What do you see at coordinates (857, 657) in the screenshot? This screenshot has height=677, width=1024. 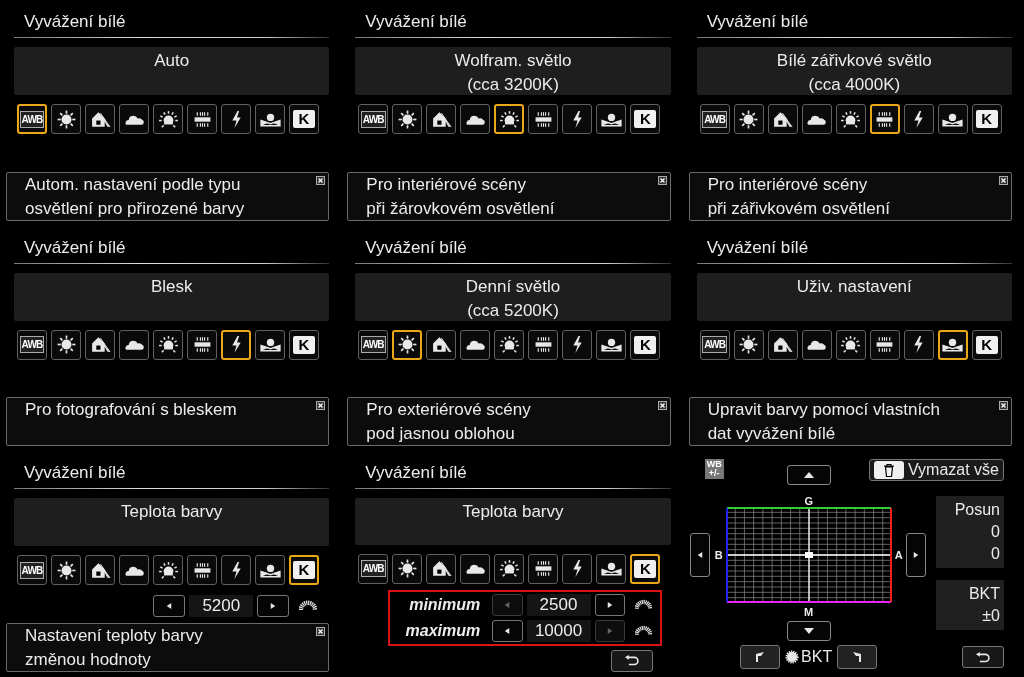 I see `bracket-right-button` at bounding box center [857, 657].